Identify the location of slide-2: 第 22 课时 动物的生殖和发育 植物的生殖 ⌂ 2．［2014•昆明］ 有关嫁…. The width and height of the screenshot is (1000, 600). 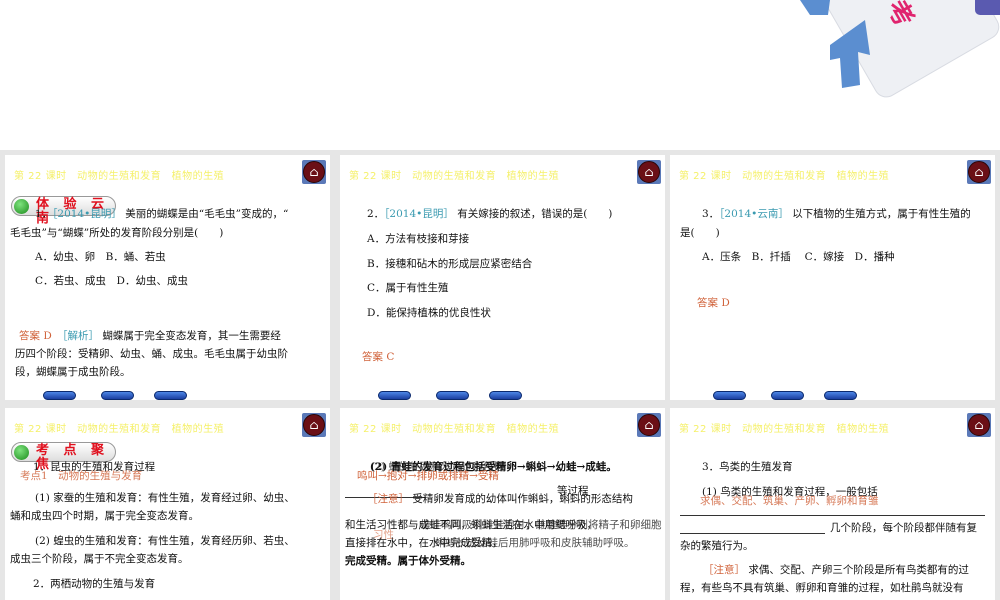
(502, 277).